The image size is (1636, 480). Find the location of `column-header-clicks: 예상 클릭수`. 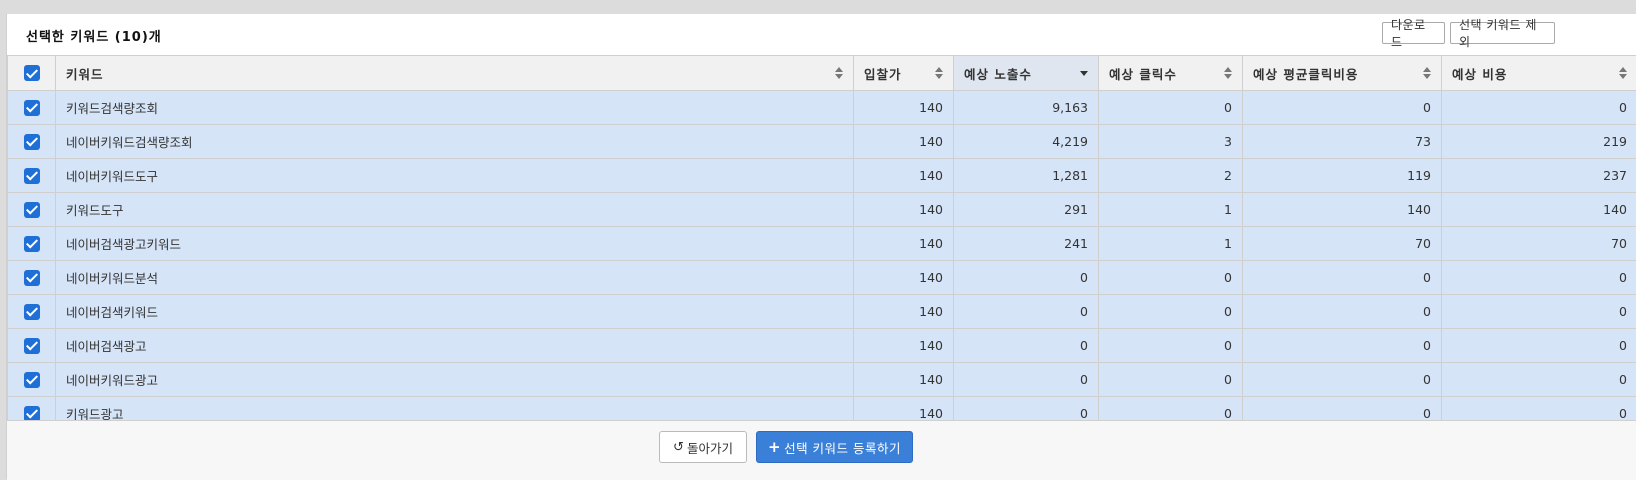

column-header-clicks: 예상 클릭수 is located at coordinates (1171, 73).